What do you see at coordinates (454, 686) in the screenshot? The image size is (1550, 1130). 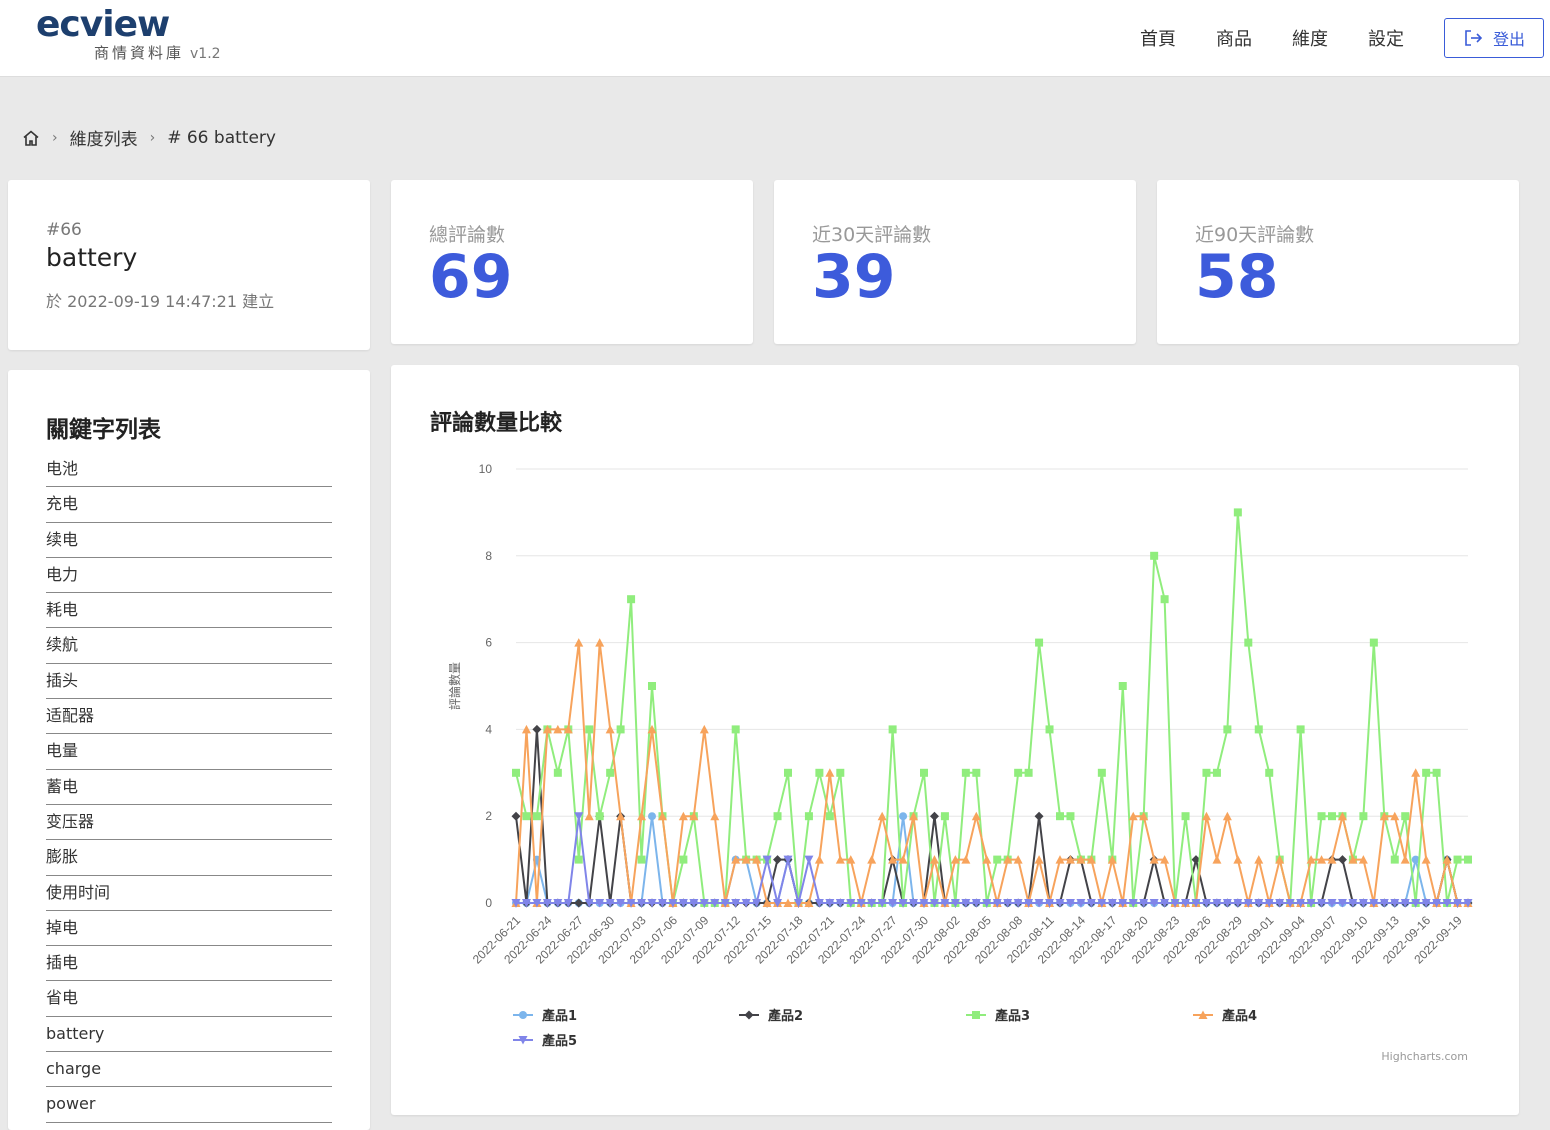 I see `y-axis-title: 評論數量` at bounding box center [454, 686].